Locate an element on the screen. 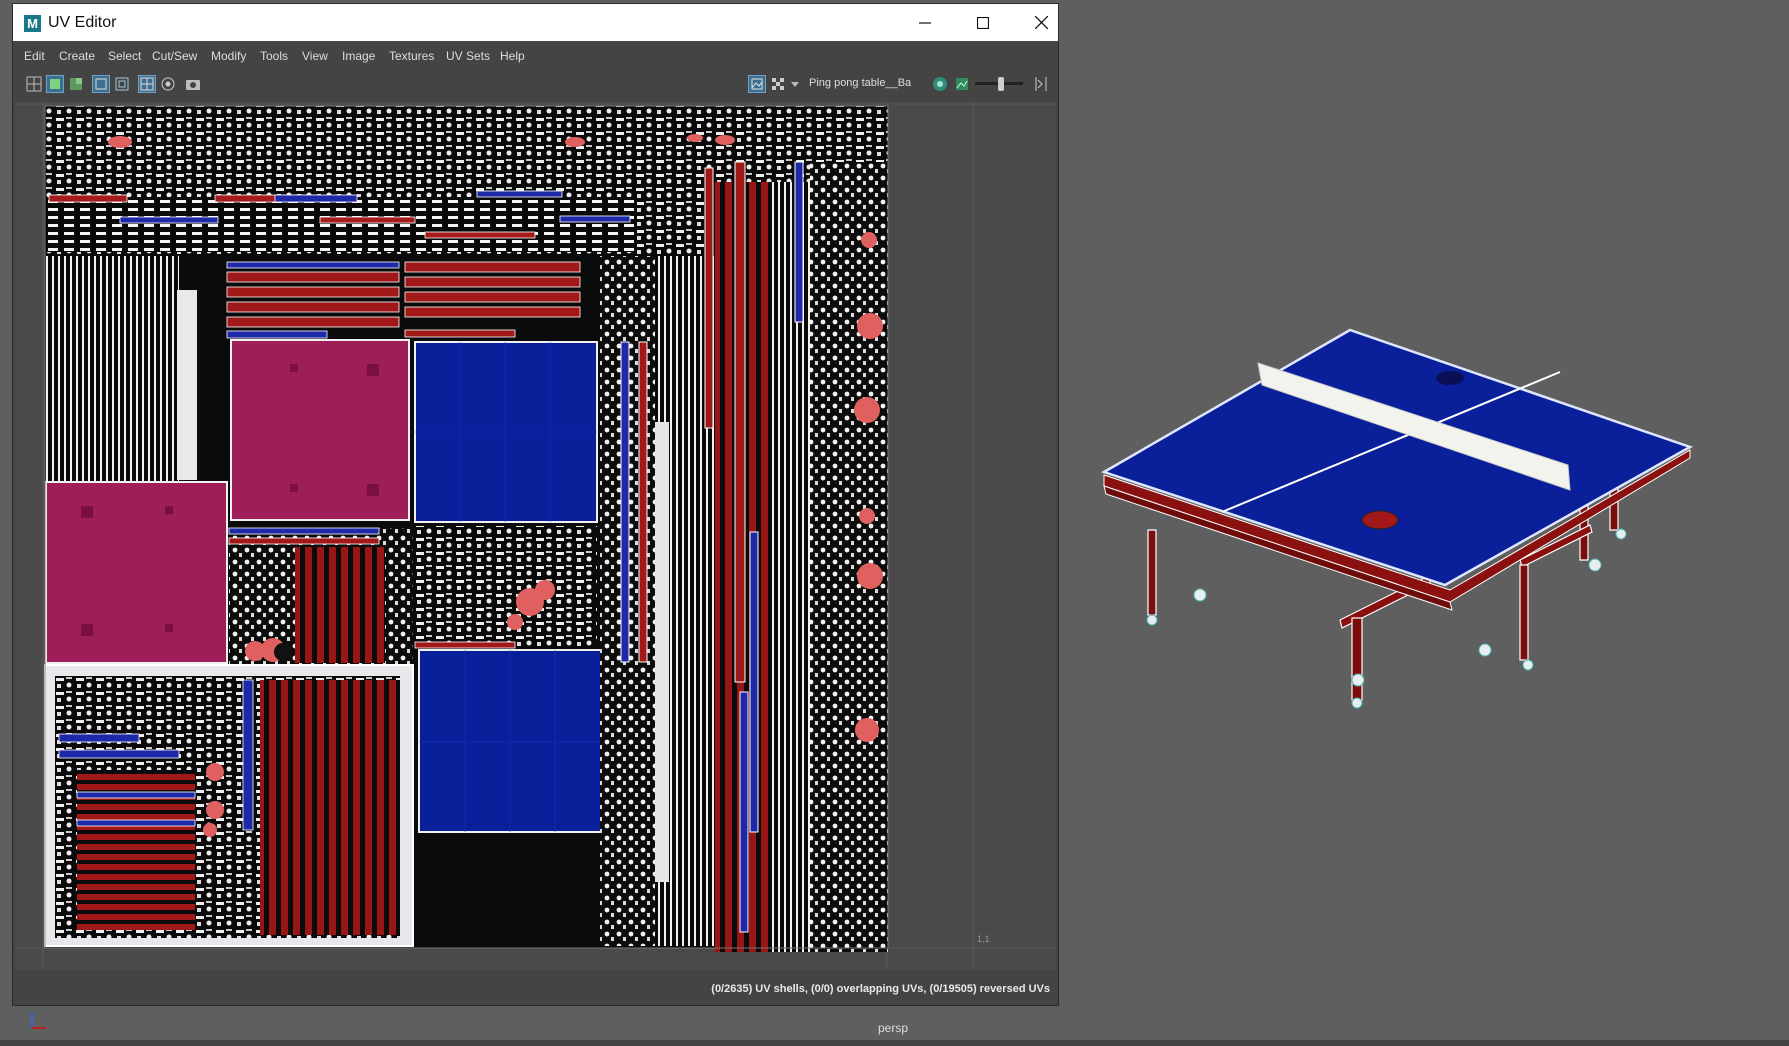 Image resolution: width=1789 pixels, height=1046 pixels. menu-create: Create is located at coordinates (77, 56).